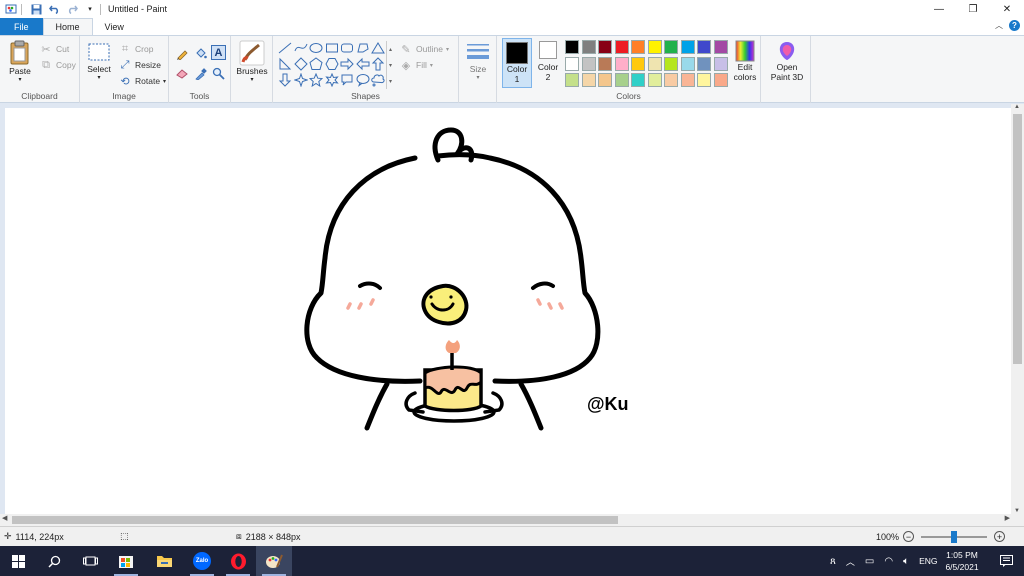 Image resolution: width=1024 pixels, height=576 pixels. What do you see at coordinates (90, 561) in the screenshot?
I see `task-view-button` at bounding box center [90, 561].